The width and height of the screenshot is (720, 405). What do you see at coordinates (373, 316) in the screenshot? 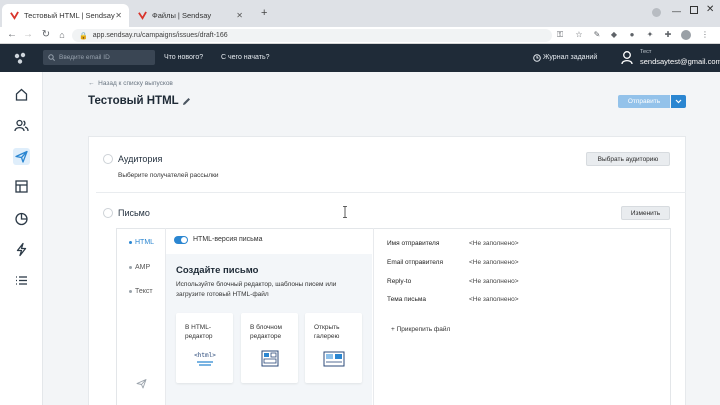
I see `panel-divider` at bounding box center [373, 316].